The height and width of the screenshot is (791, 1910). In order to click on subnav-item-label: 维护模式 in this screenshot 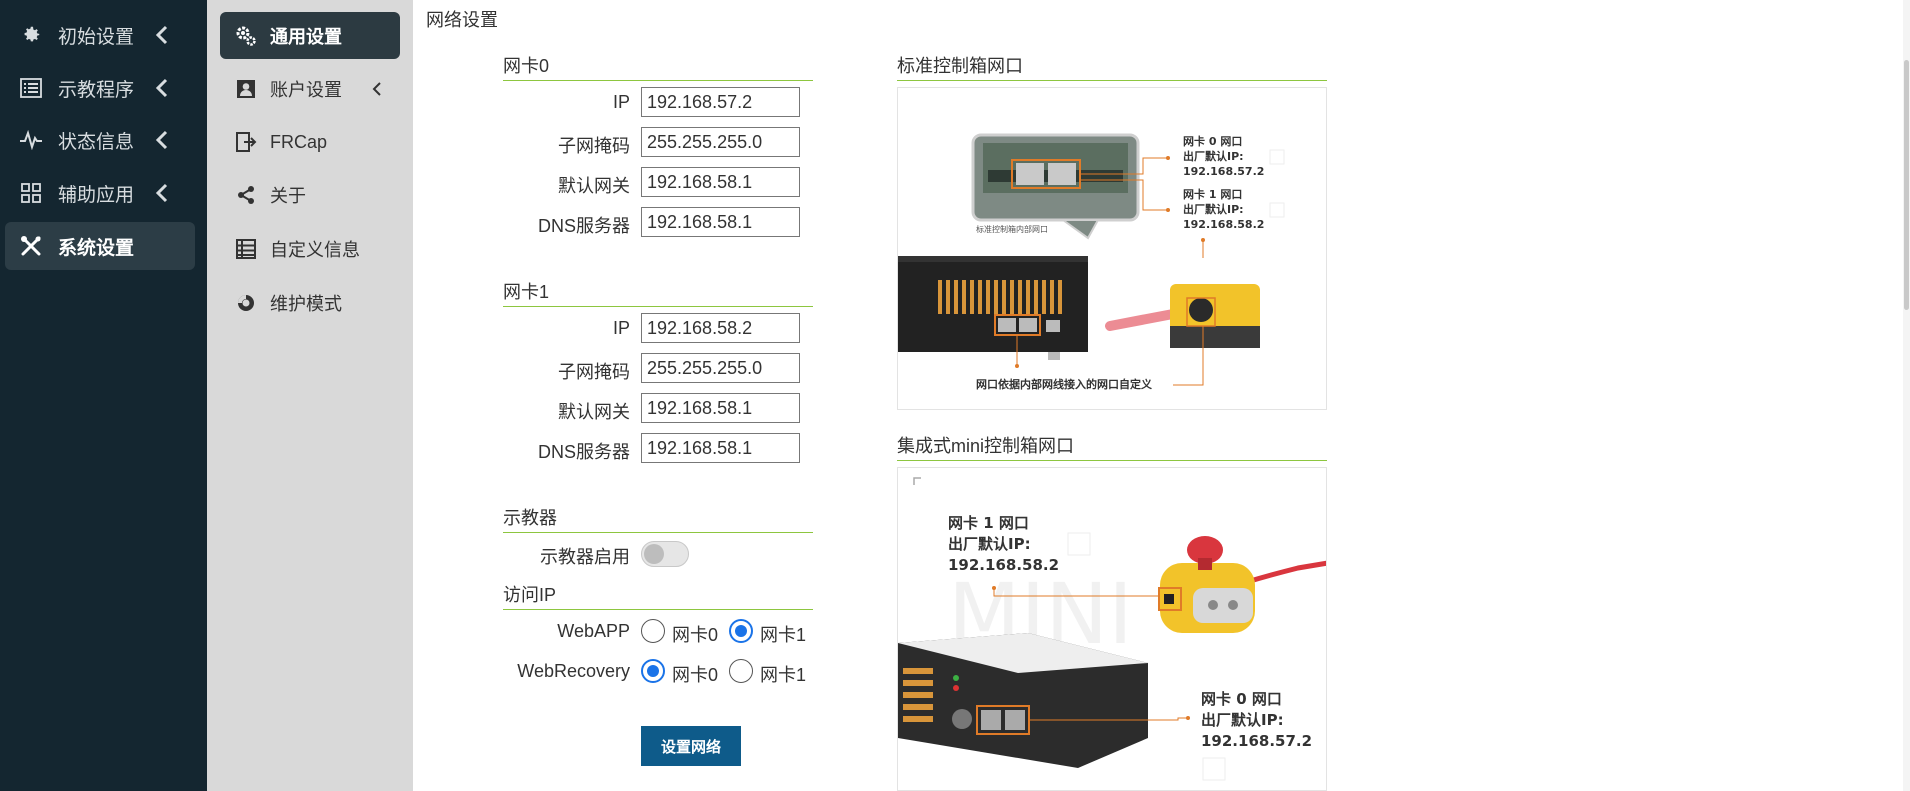, I will do `click(306, 304)`.